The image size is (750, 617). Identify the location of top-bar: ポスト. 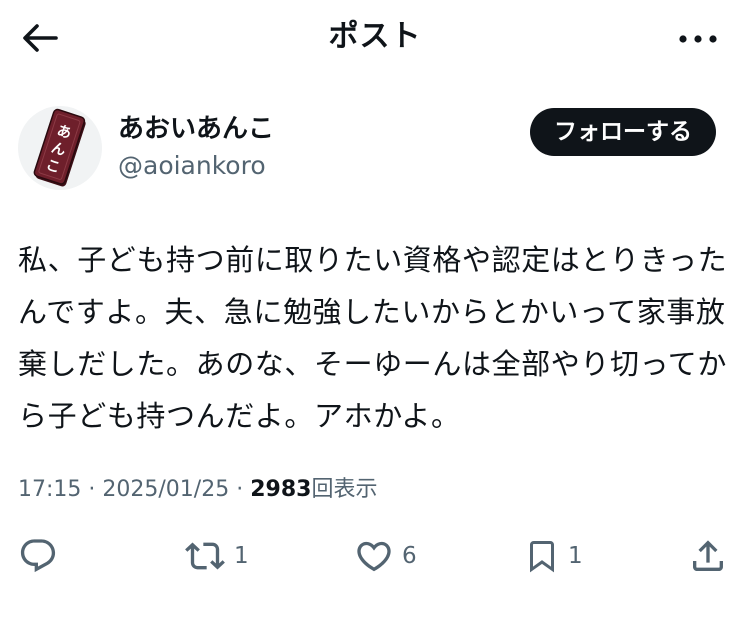
(375, 39).